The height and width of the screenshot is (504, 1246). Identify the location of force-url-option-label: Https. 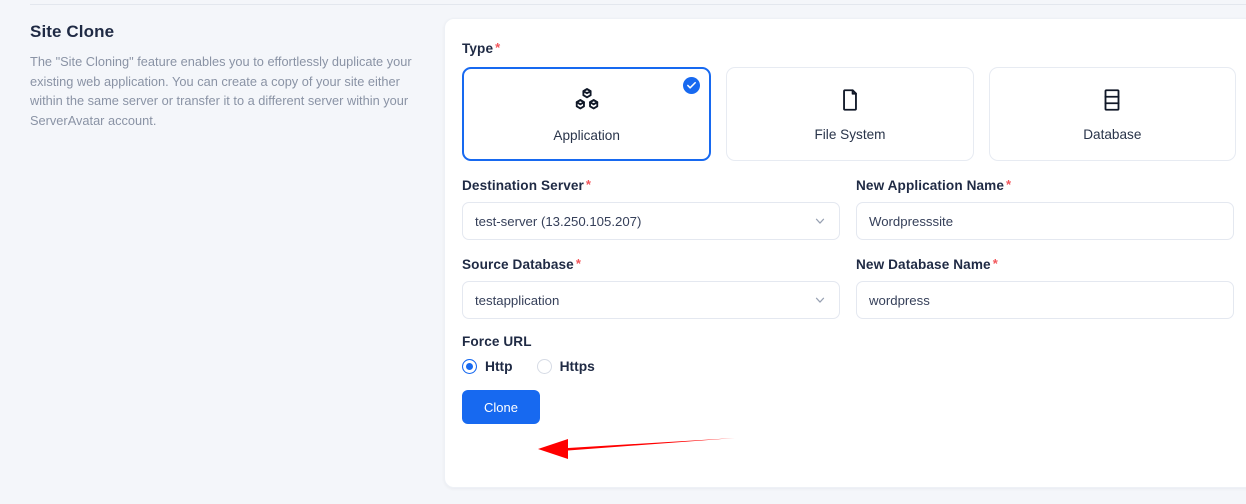
(577, 366).